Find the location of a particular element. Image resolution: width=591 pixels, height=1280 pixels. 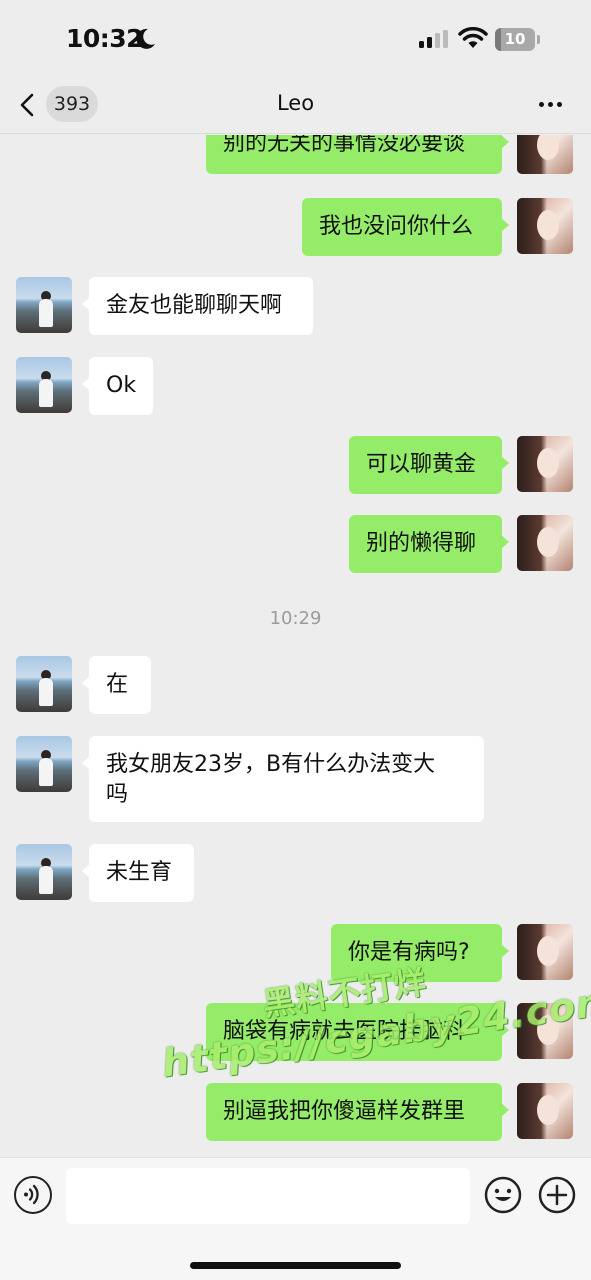

message-row: 别逼我把你傻逼样发群里 is located at coordinates (295, 1113).